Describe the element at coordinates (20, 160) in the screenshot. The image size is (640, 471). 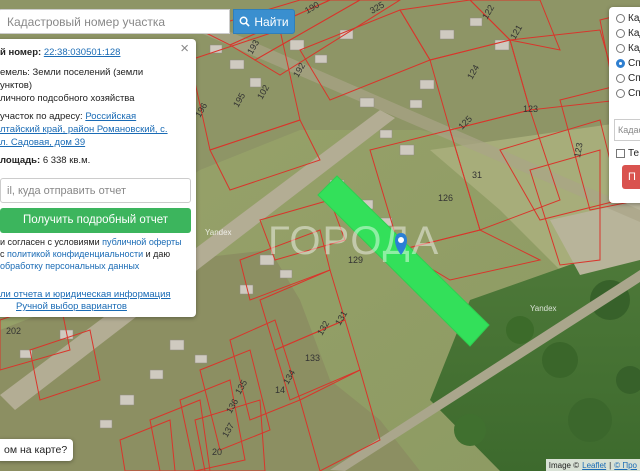
I see `area-label: лощадь:` at that location.